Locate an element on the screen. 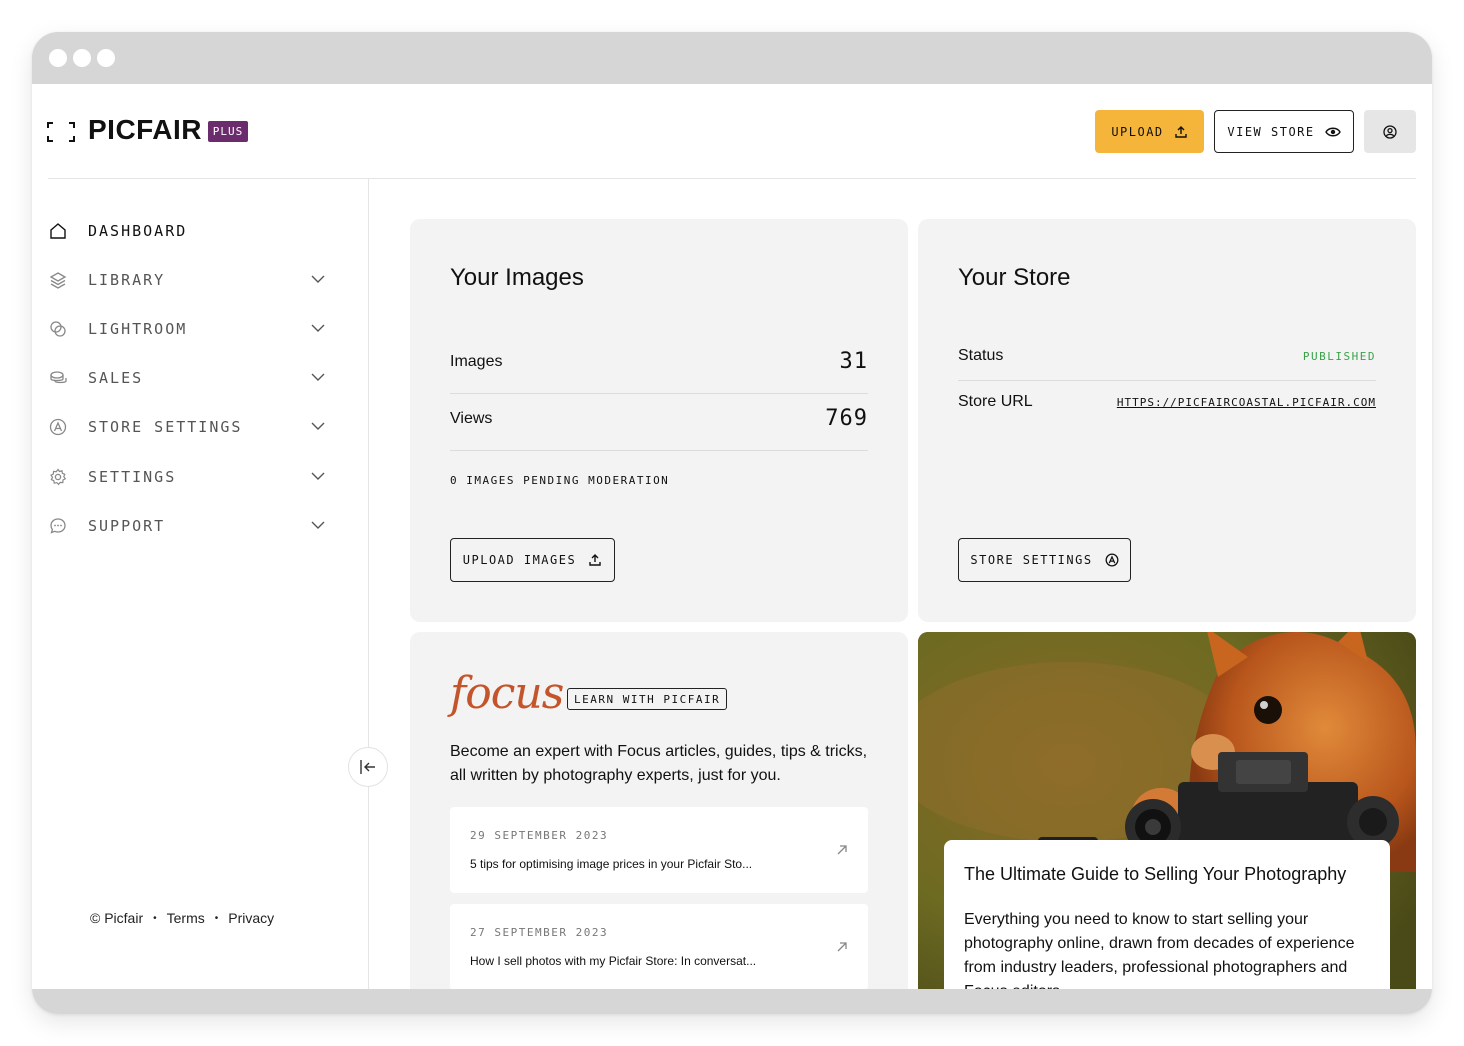 The image size is (1464, 1046). sidebar-item-label: LIGHTROOM is located at coordinates (138, 329).